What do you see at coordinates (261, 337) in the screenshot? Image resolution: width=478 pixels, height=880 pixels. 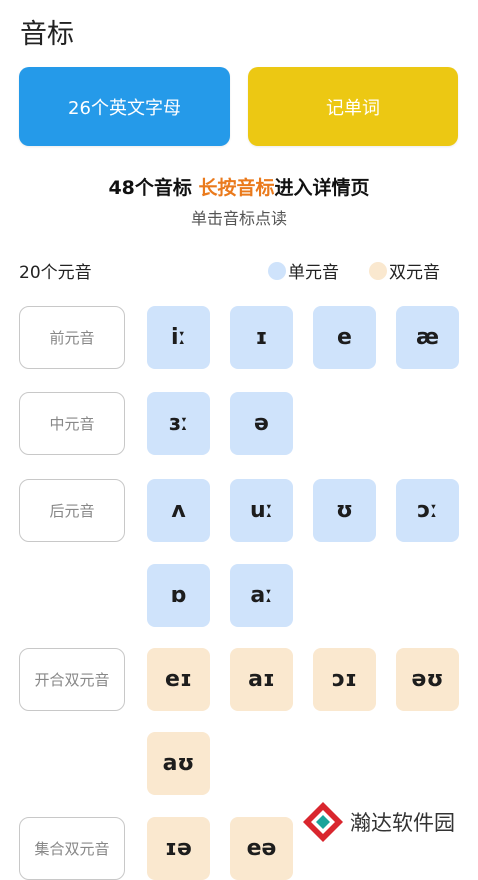 I see `phoneme-tile: ɪ` at bounding box center [261, 337].